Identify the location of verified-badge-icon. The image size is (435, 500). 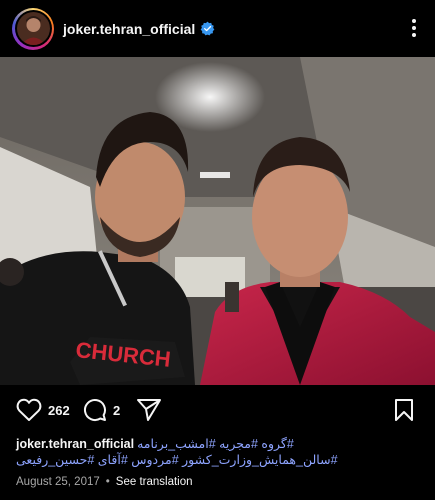
(207, 28).